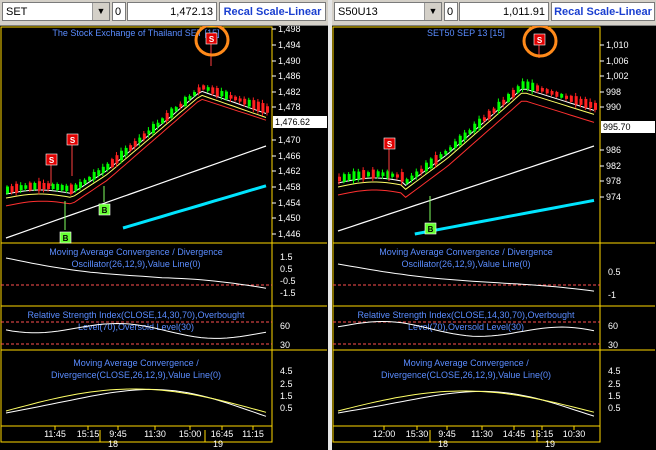  What do you see at coordinates (574, 434) in the screenshot?
I see `right-time-label: 10:30` at bounding box center [574, 434].